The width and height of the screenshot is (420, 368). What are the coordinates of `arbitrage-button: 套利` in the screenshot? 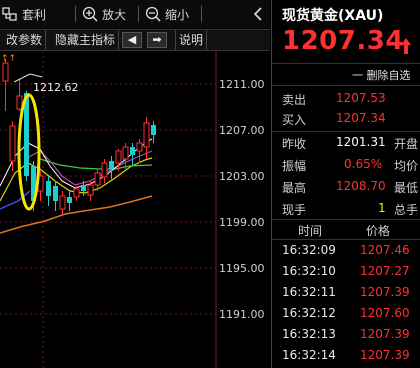 It's located at (24, 14).